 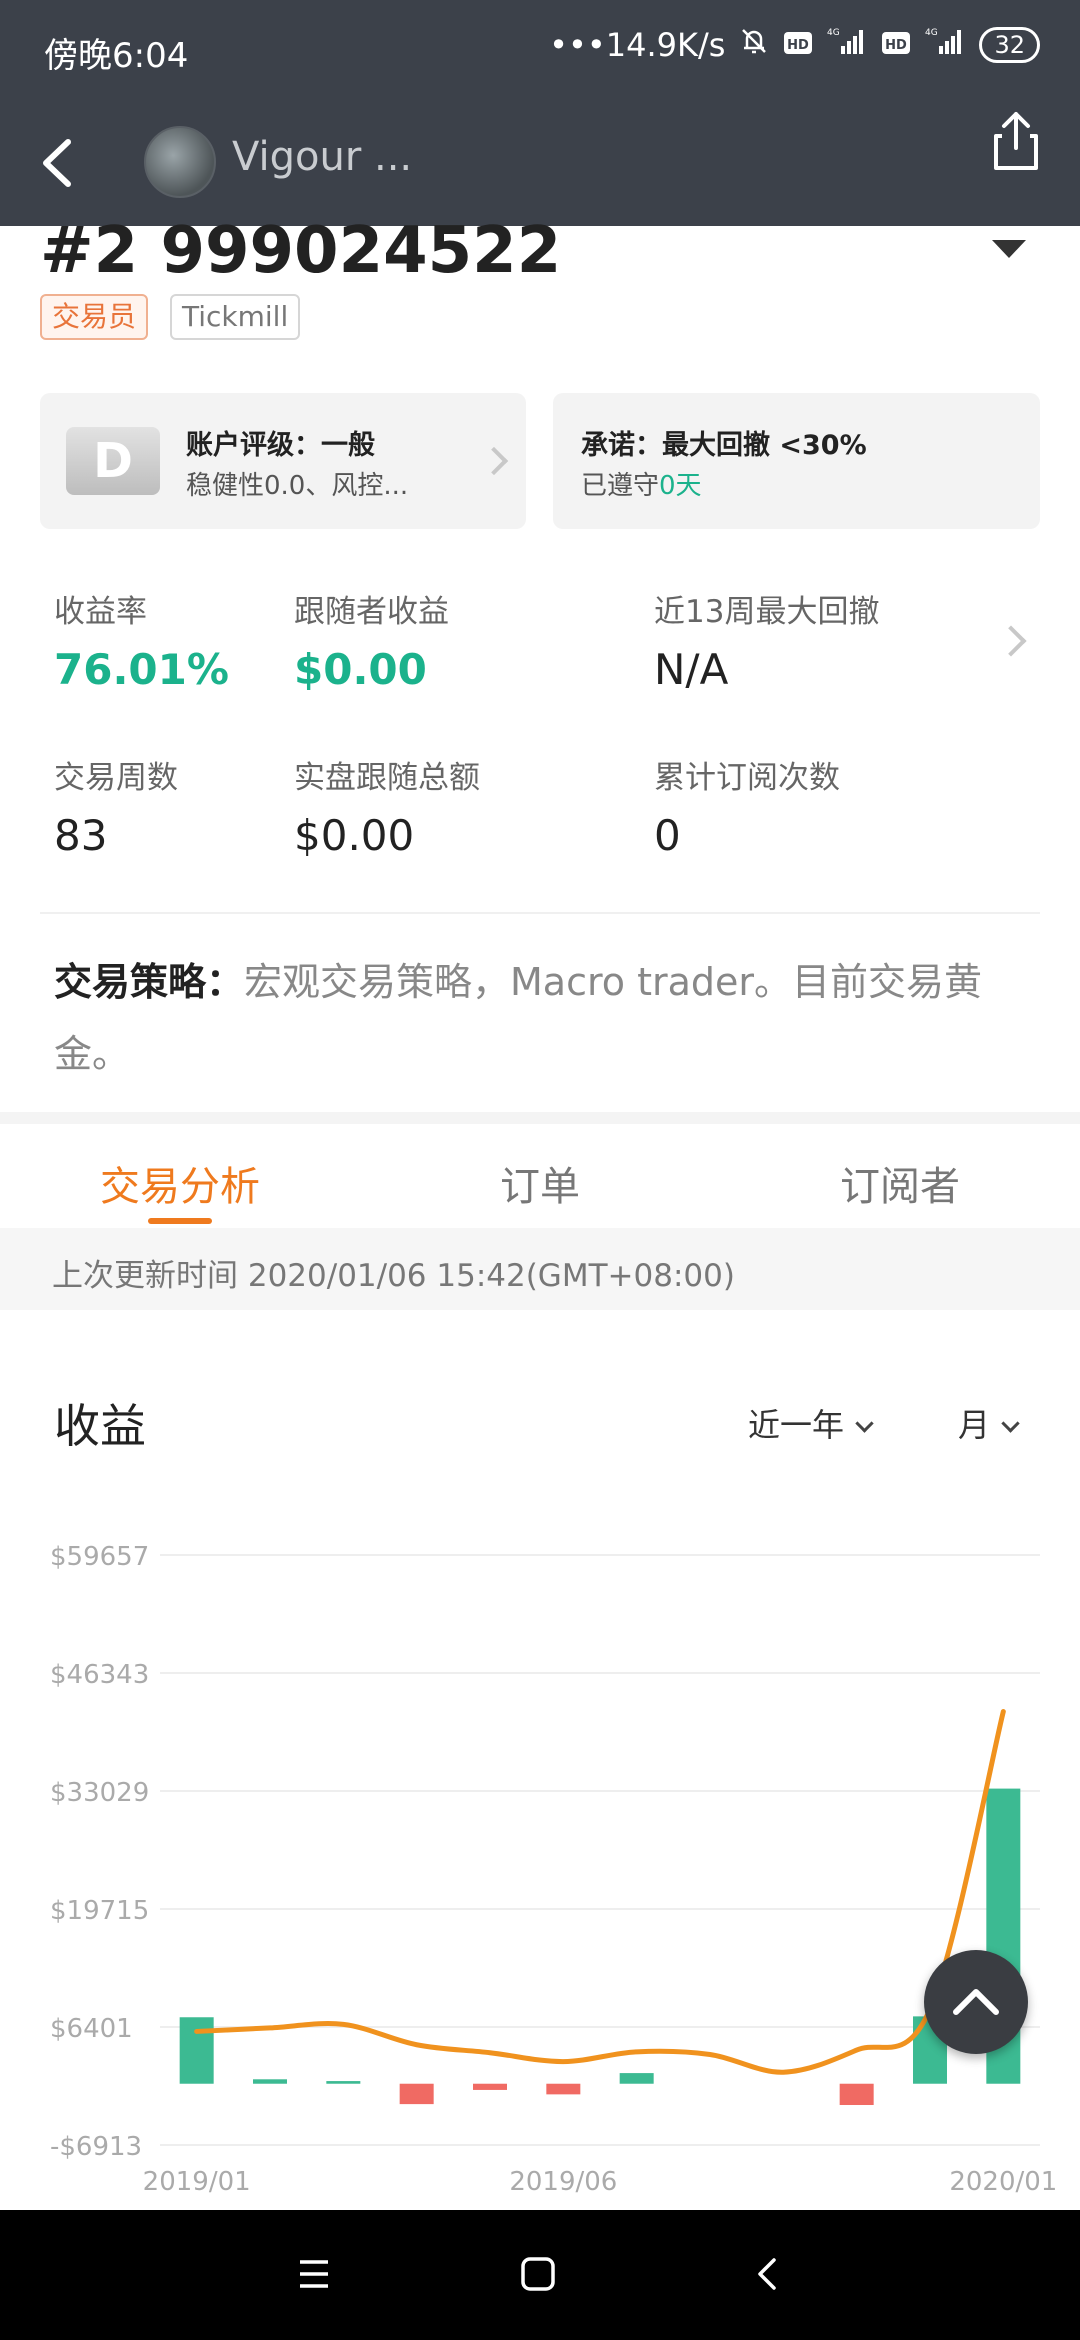 I want to click on range-dropdown: 近一年, so click(x=811, y=1423).